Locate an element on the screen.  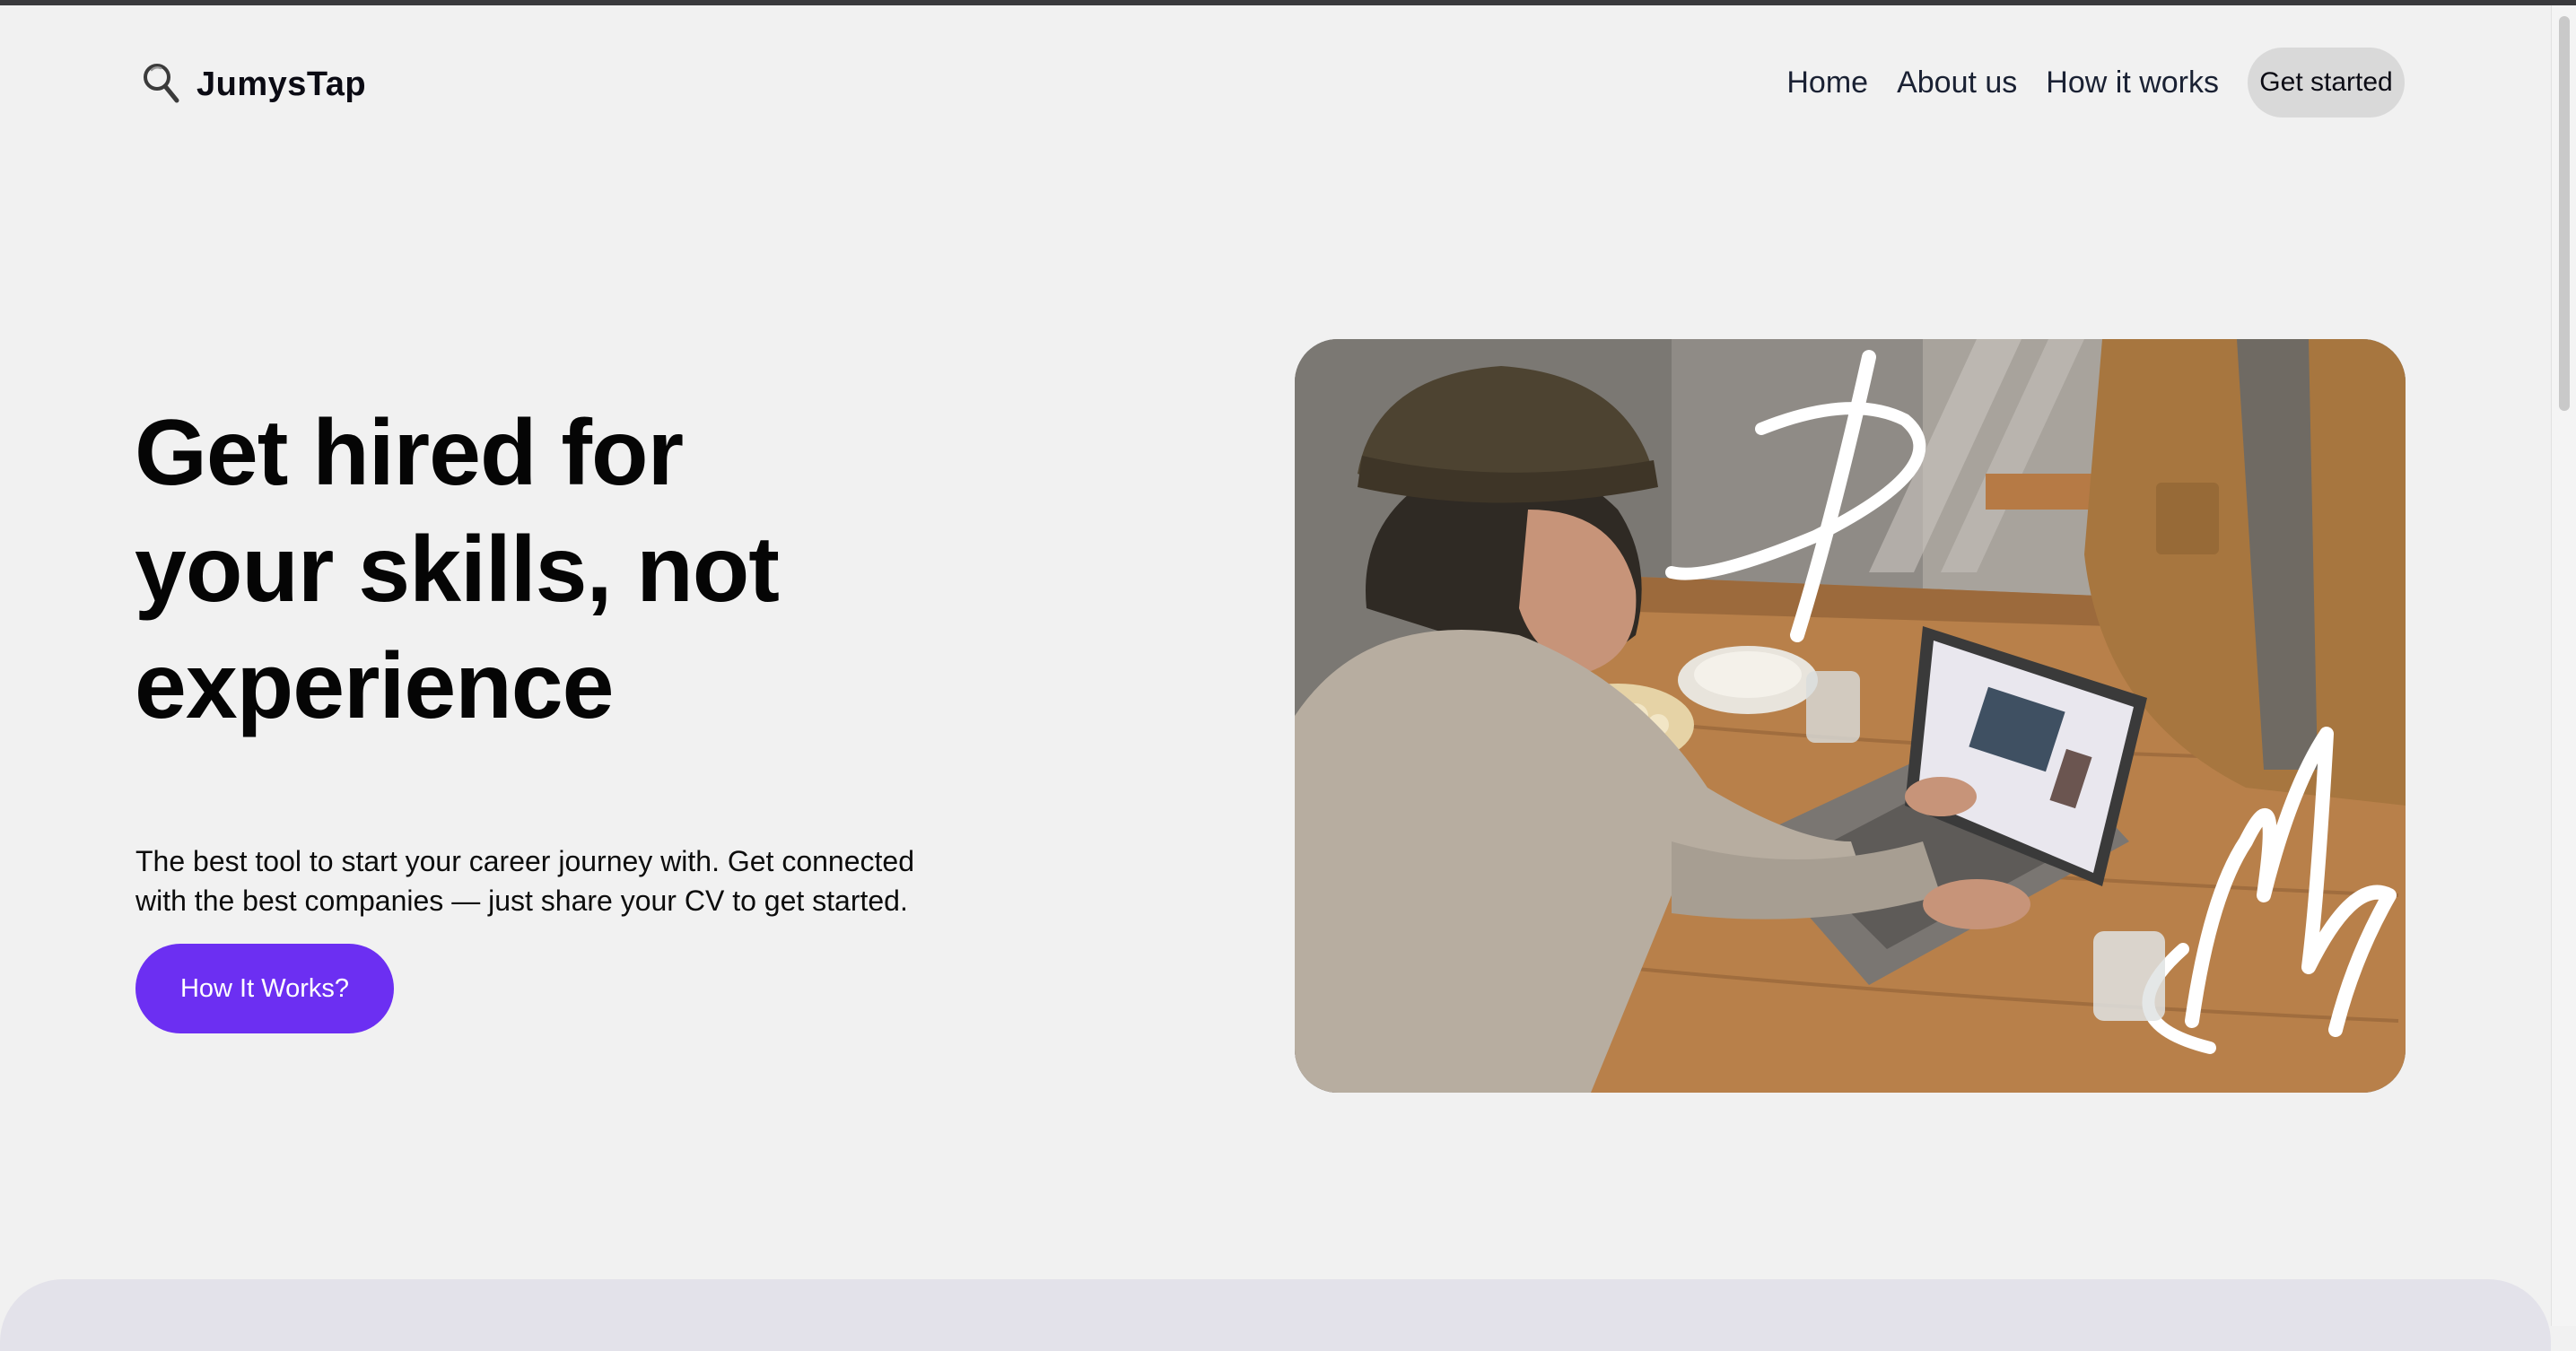
hero-title-line: experience is located at coordinates (374, 686).